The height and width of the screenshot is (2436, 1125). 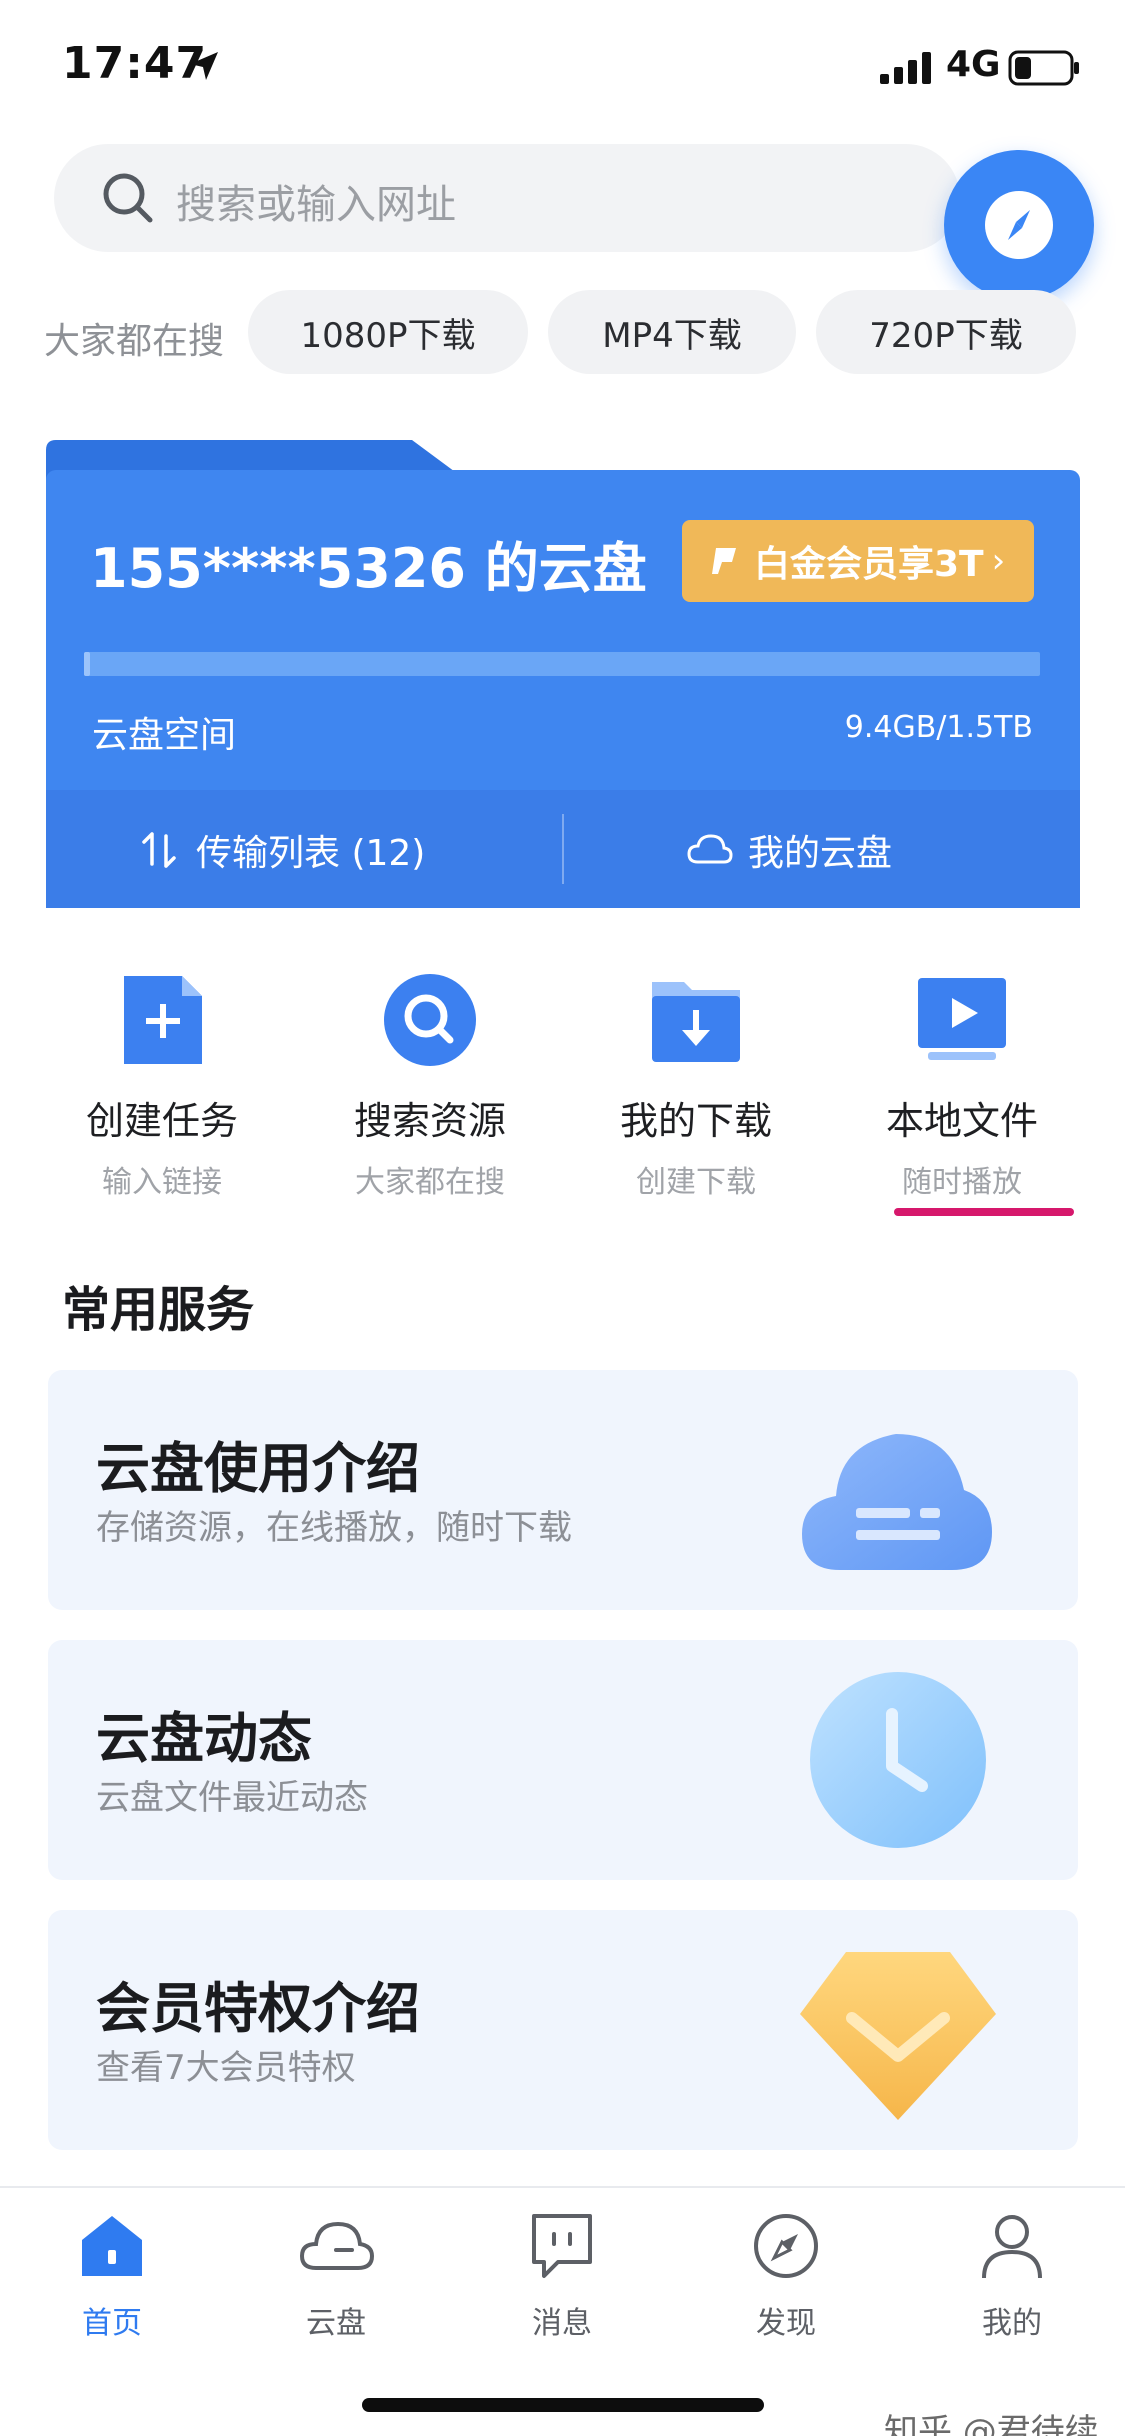 I want to click on my-cloud-button: 我的云盘, so click(x=789, y=850).